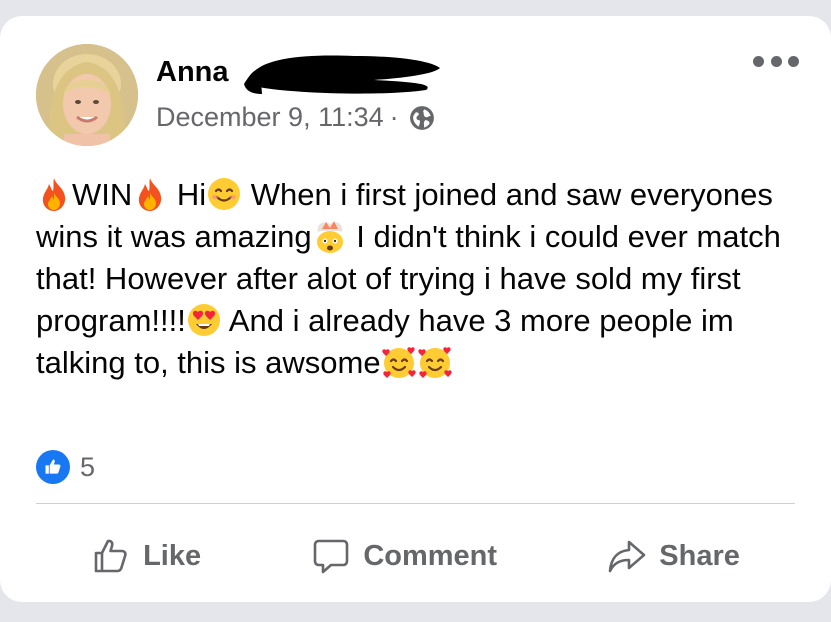 This screenshot has width=831, height=622. I want to click on reaction-summary: 5, so click(65, 467).